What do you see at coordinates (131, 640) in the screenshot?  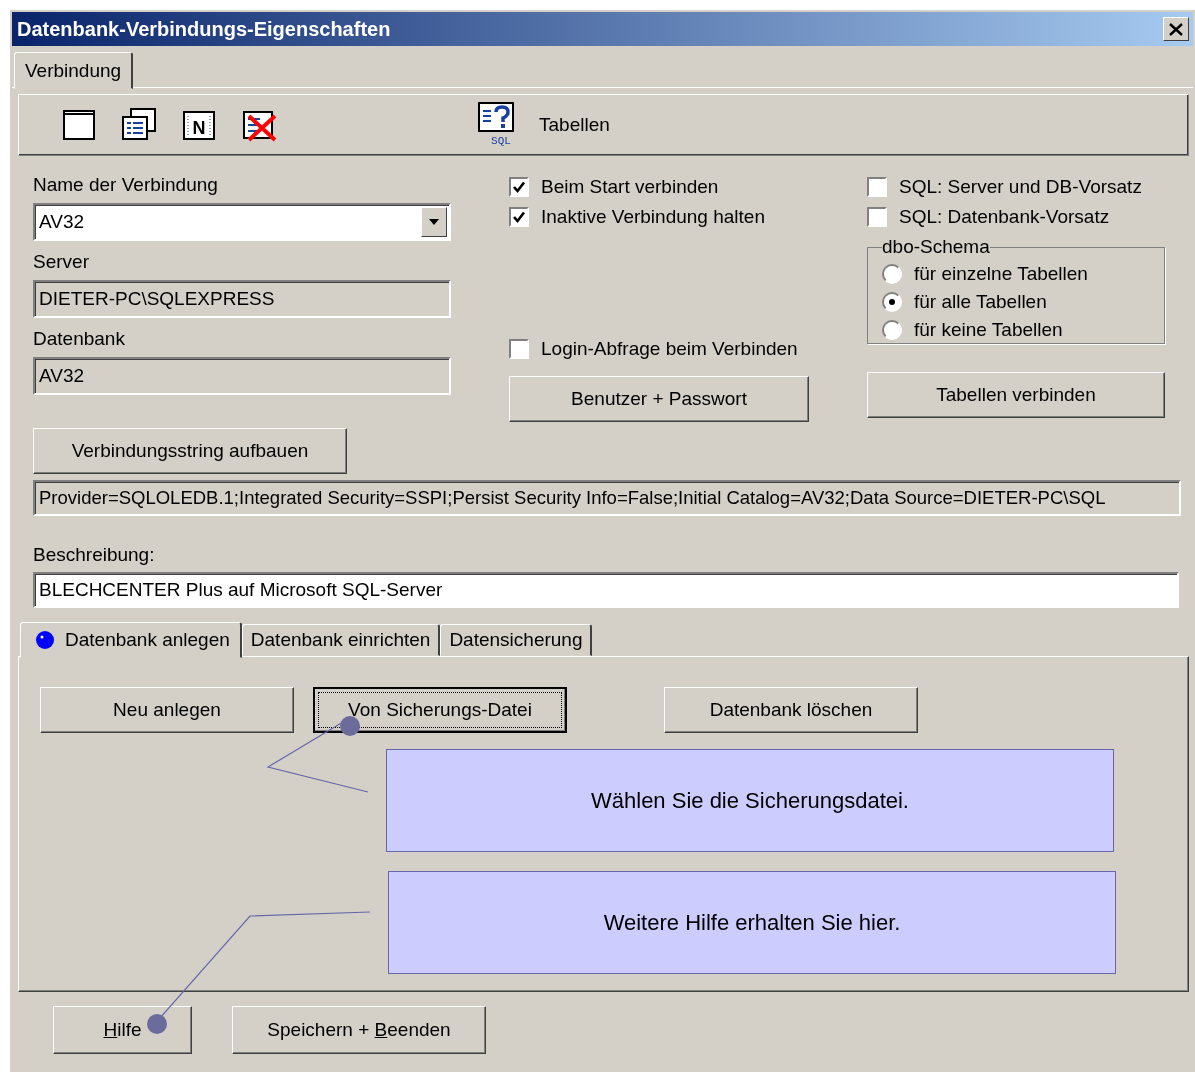 I see `tab: Datenbank anlegen` at bounding box center [131, 640].